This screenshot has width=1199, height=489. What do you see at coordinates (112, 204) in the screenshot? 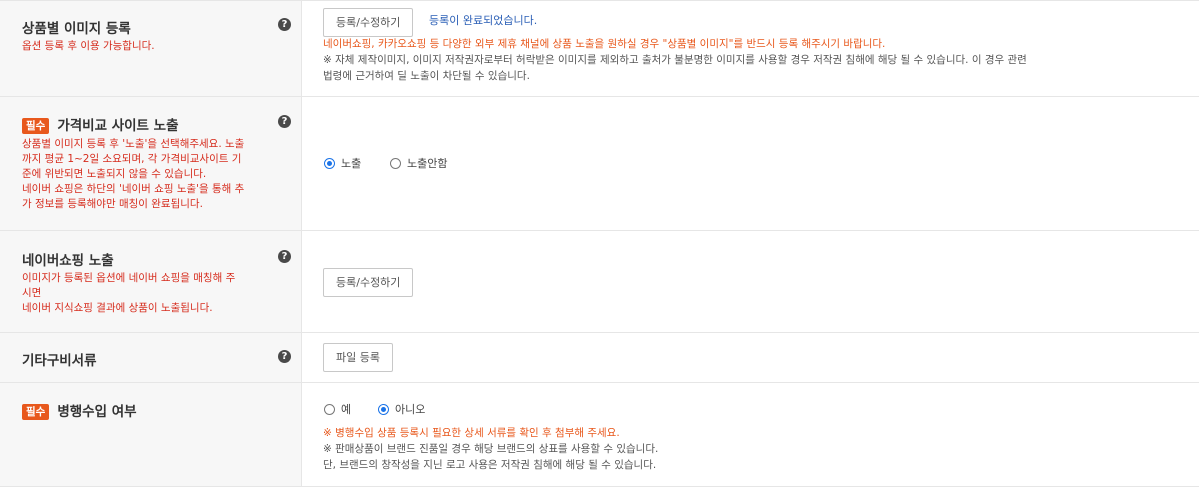
I see `desc-line: 가 정보를 등록해야만 매칭이 완료됩니다.` at bounding box center [112, 204].